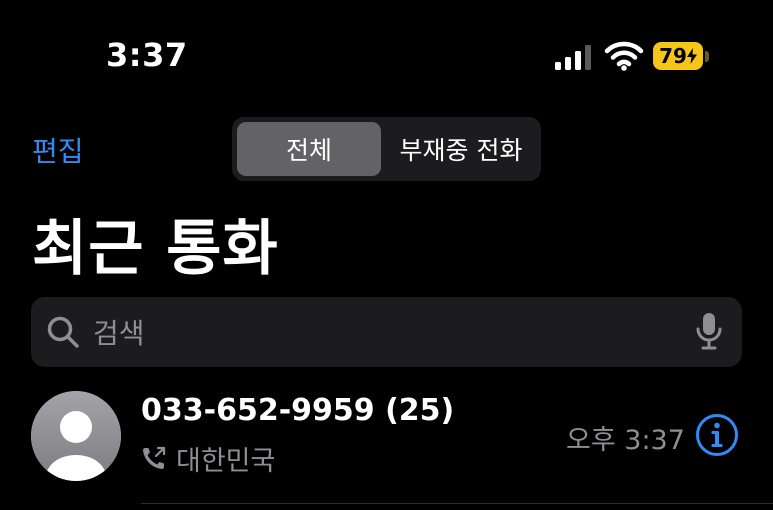 The height and width of the screenshot is (510, 773). What do you see at coordinates (625, 440) in the screenshot?
I see `call-time: 오후 3:37` at bounding box center [625, 440].